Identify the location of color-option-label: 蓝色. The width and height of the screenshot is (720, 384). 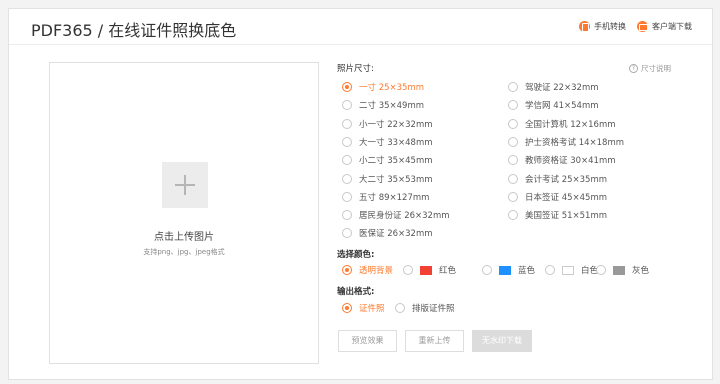
(527, 271).